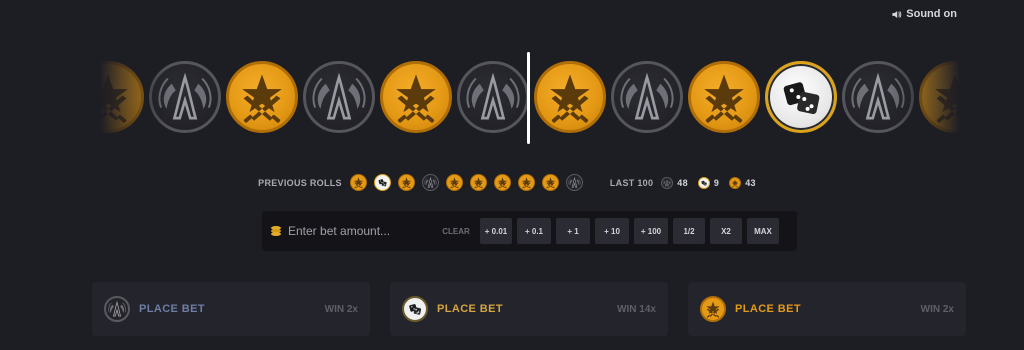  Describe the element at coordinates (534, 231) in the screenshot. I see `quick-bet-button: + 0.1` at that location.